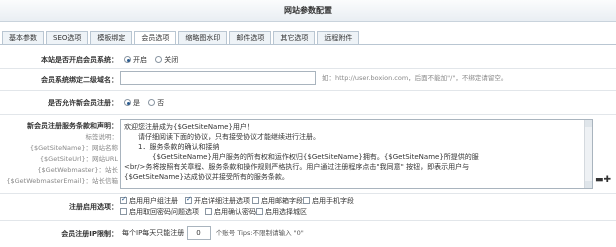 This screenshot has height=247, width=616. What do you see at coordinates (230, 212) in the screenshot?
I see `option-confirm-password: 启用确认密码` at bounding box center [230, 212].